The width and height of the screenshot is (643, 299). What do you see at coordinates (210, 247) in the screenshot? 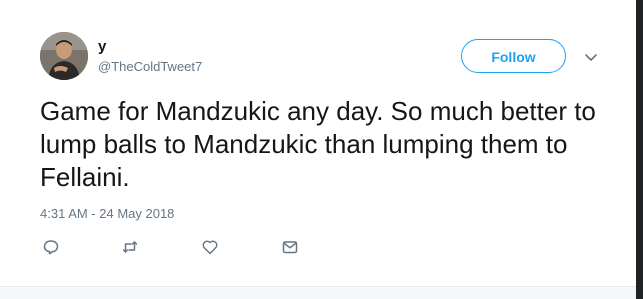
I see `like-icon` at bounding box center [210, 247].